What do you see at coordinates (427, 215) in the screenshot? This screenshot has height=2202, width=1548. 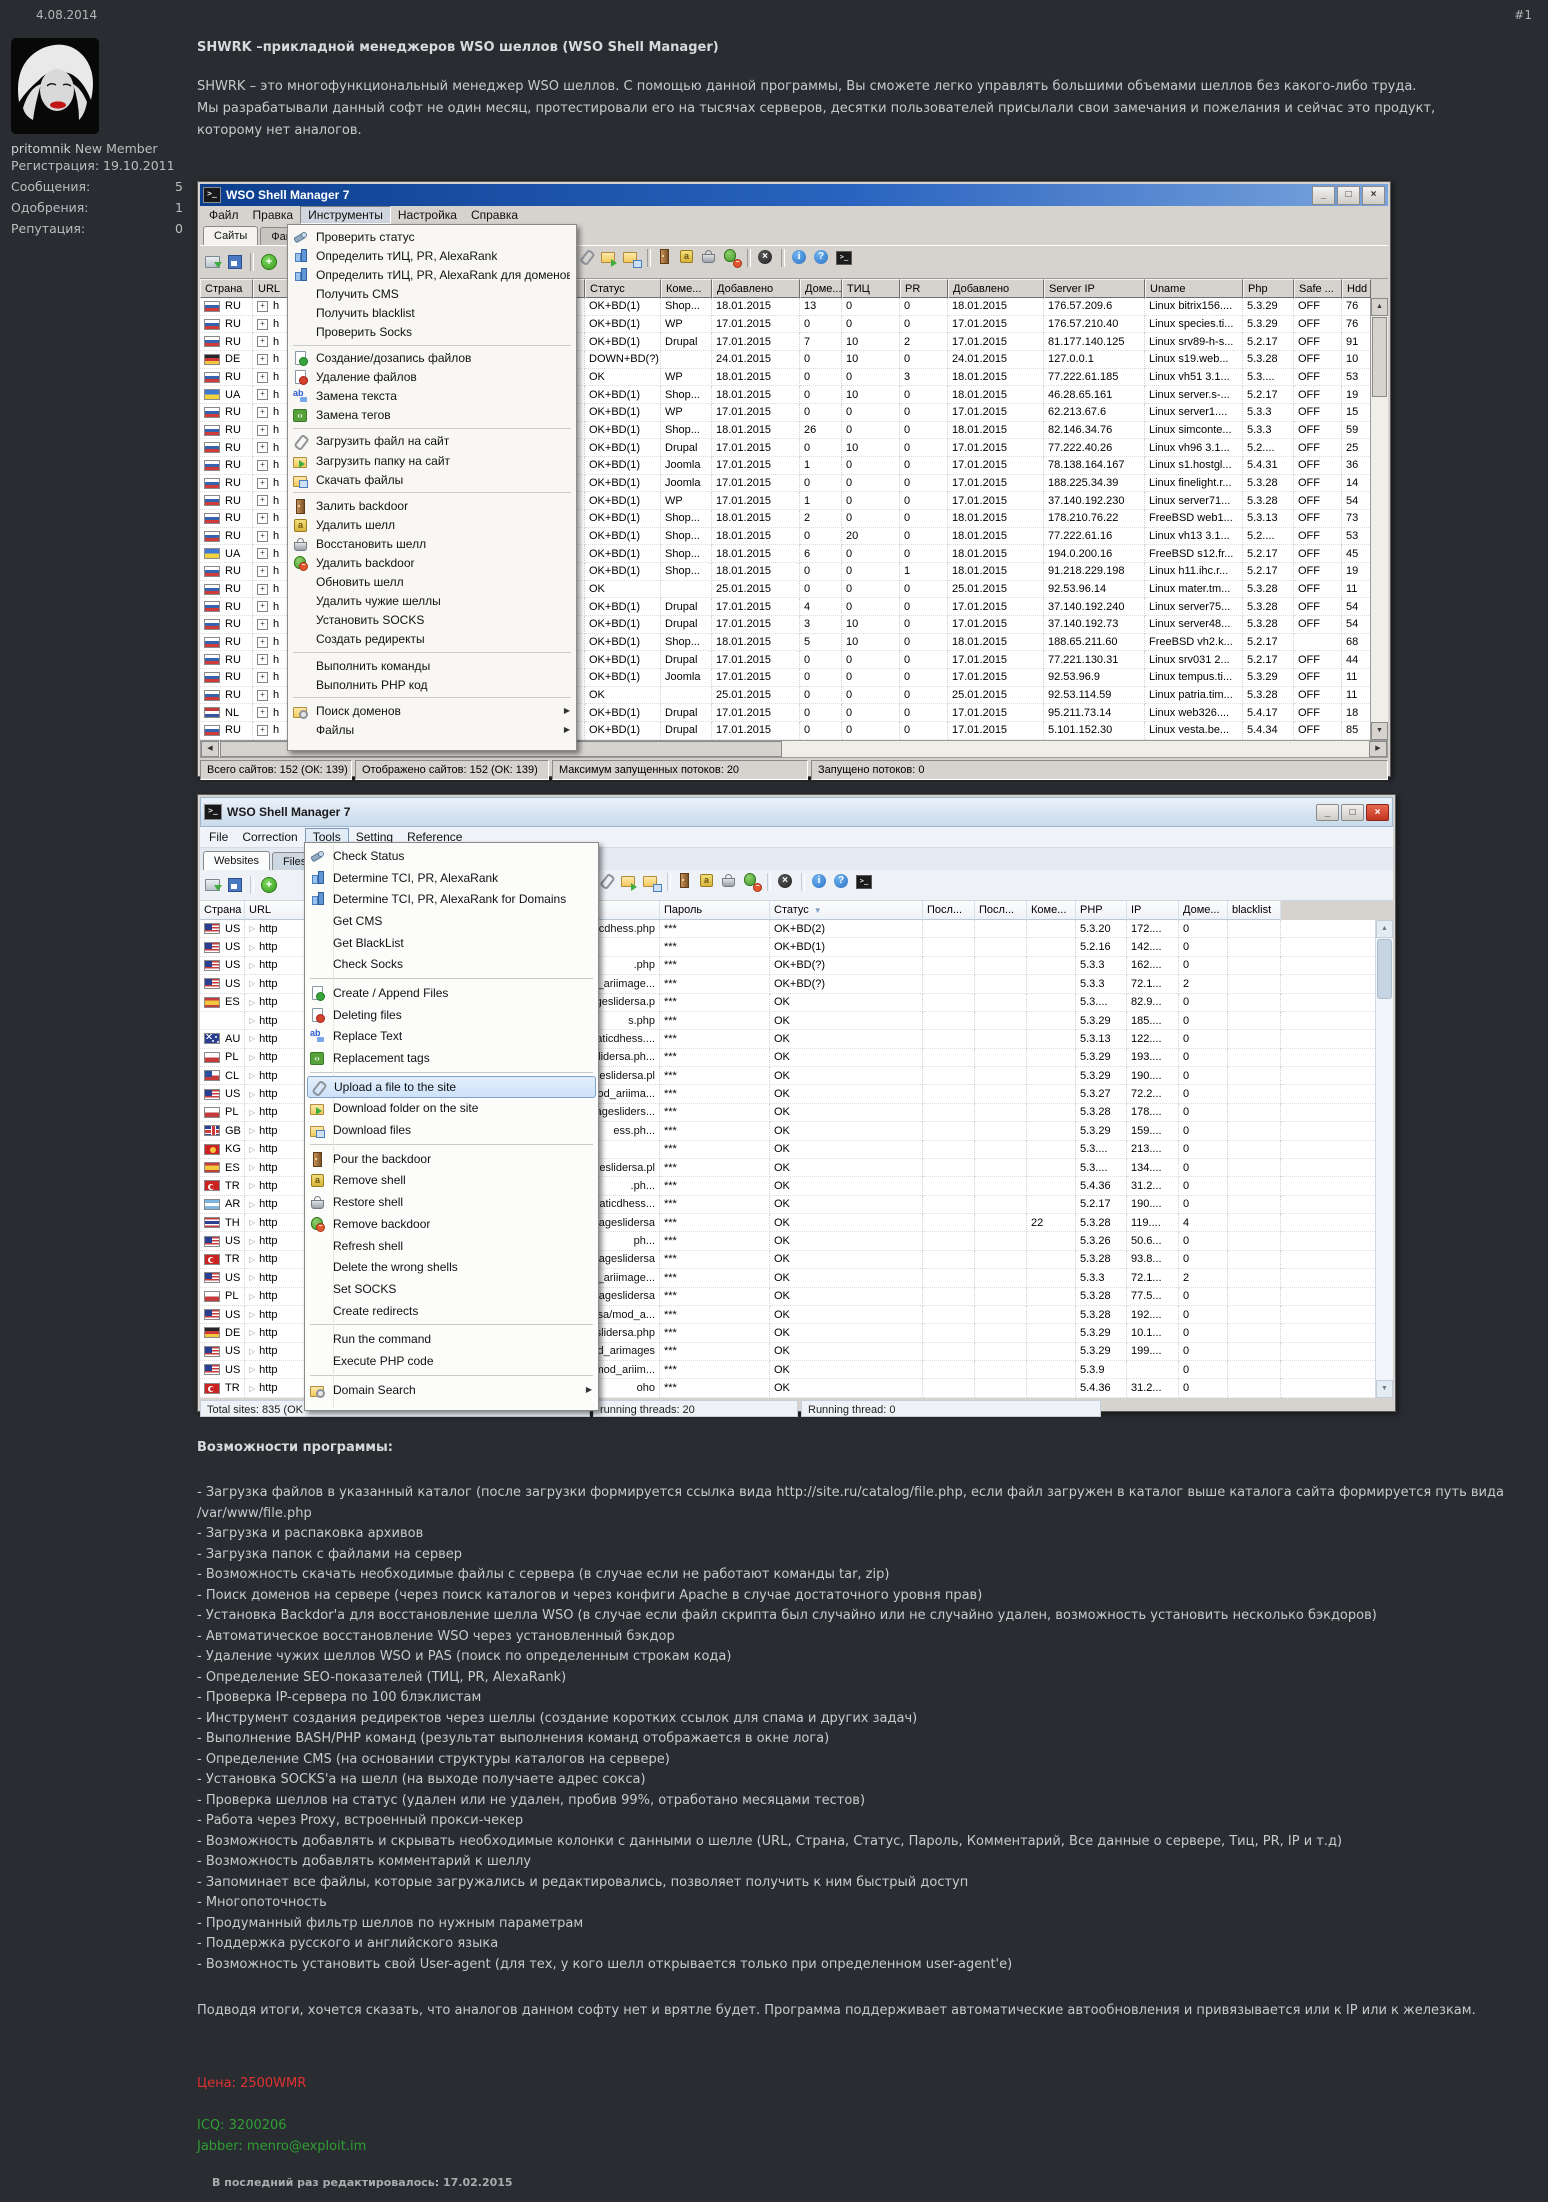 I see `menu-настройка: Настройка` at bounding box center [427, 215].